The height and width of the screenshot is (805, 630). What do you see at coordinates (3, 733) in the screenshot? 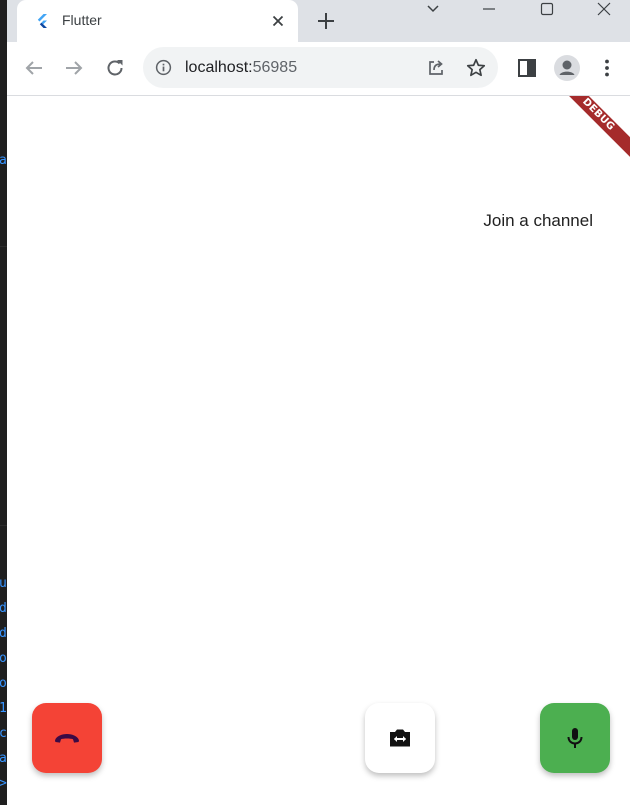
I see `ide-char: c` at bounding box center [3, 733].